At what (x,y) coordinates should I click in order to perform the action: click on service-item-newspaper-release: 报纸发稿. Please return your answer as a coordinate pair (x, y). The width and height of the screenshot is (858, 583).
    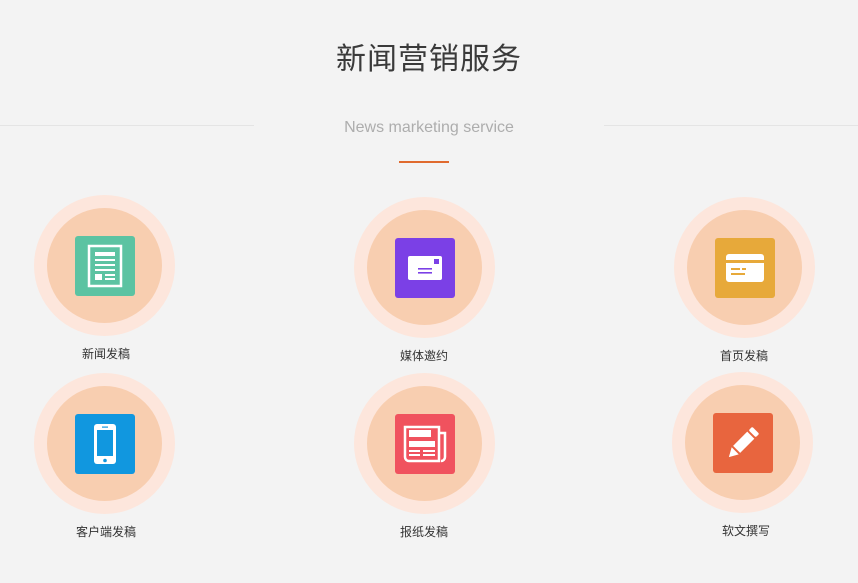
    Looking at the image, I should click on (424, 456).